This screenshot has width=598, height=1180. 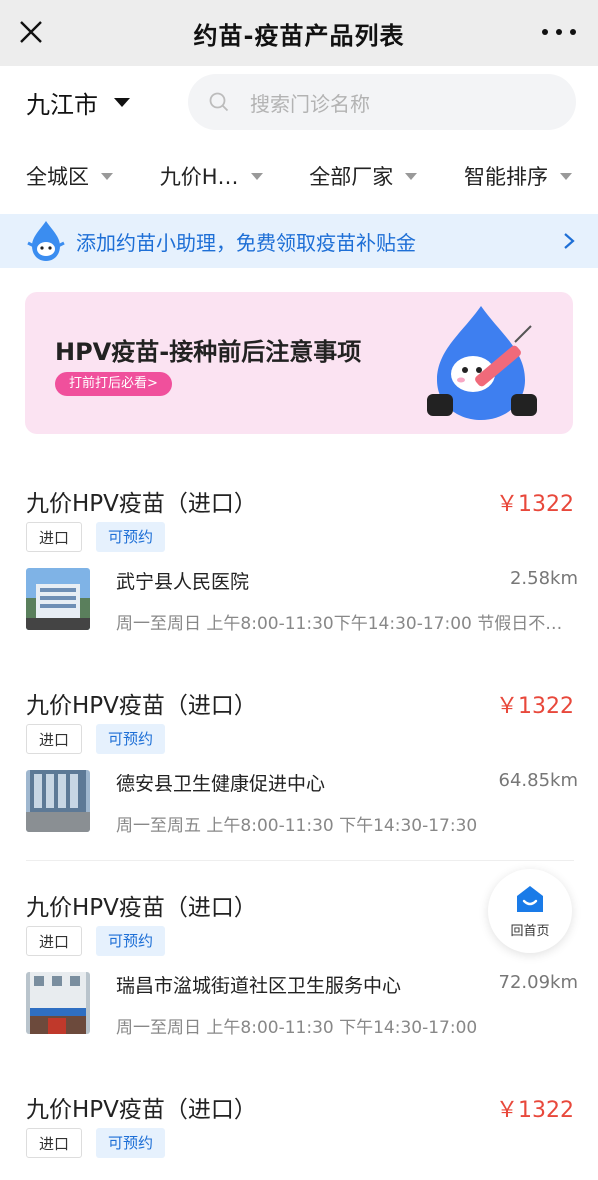 I want to click on close-icon, so click(x=31, y=32).